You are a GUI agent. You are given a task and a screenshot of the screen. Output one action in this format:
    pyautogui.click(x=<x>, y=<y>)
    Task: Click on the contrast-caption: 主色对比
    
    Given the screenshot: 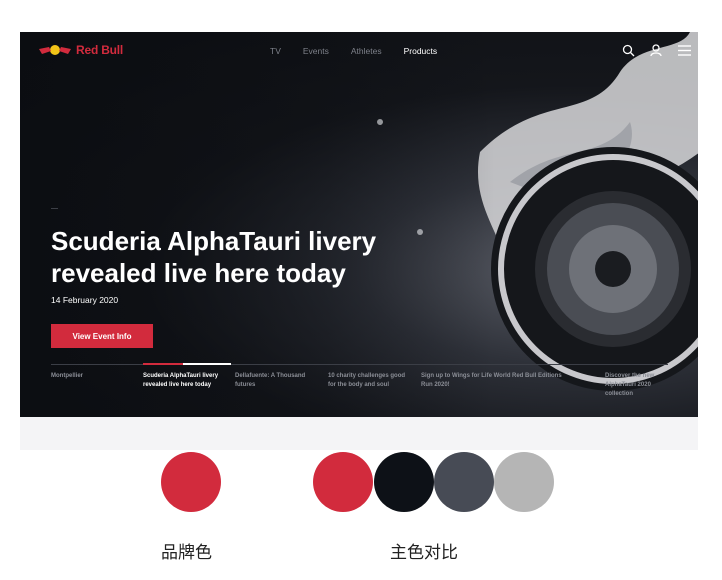 What is the action you would take?
    pyautogui.click(x=424, y=553)
    